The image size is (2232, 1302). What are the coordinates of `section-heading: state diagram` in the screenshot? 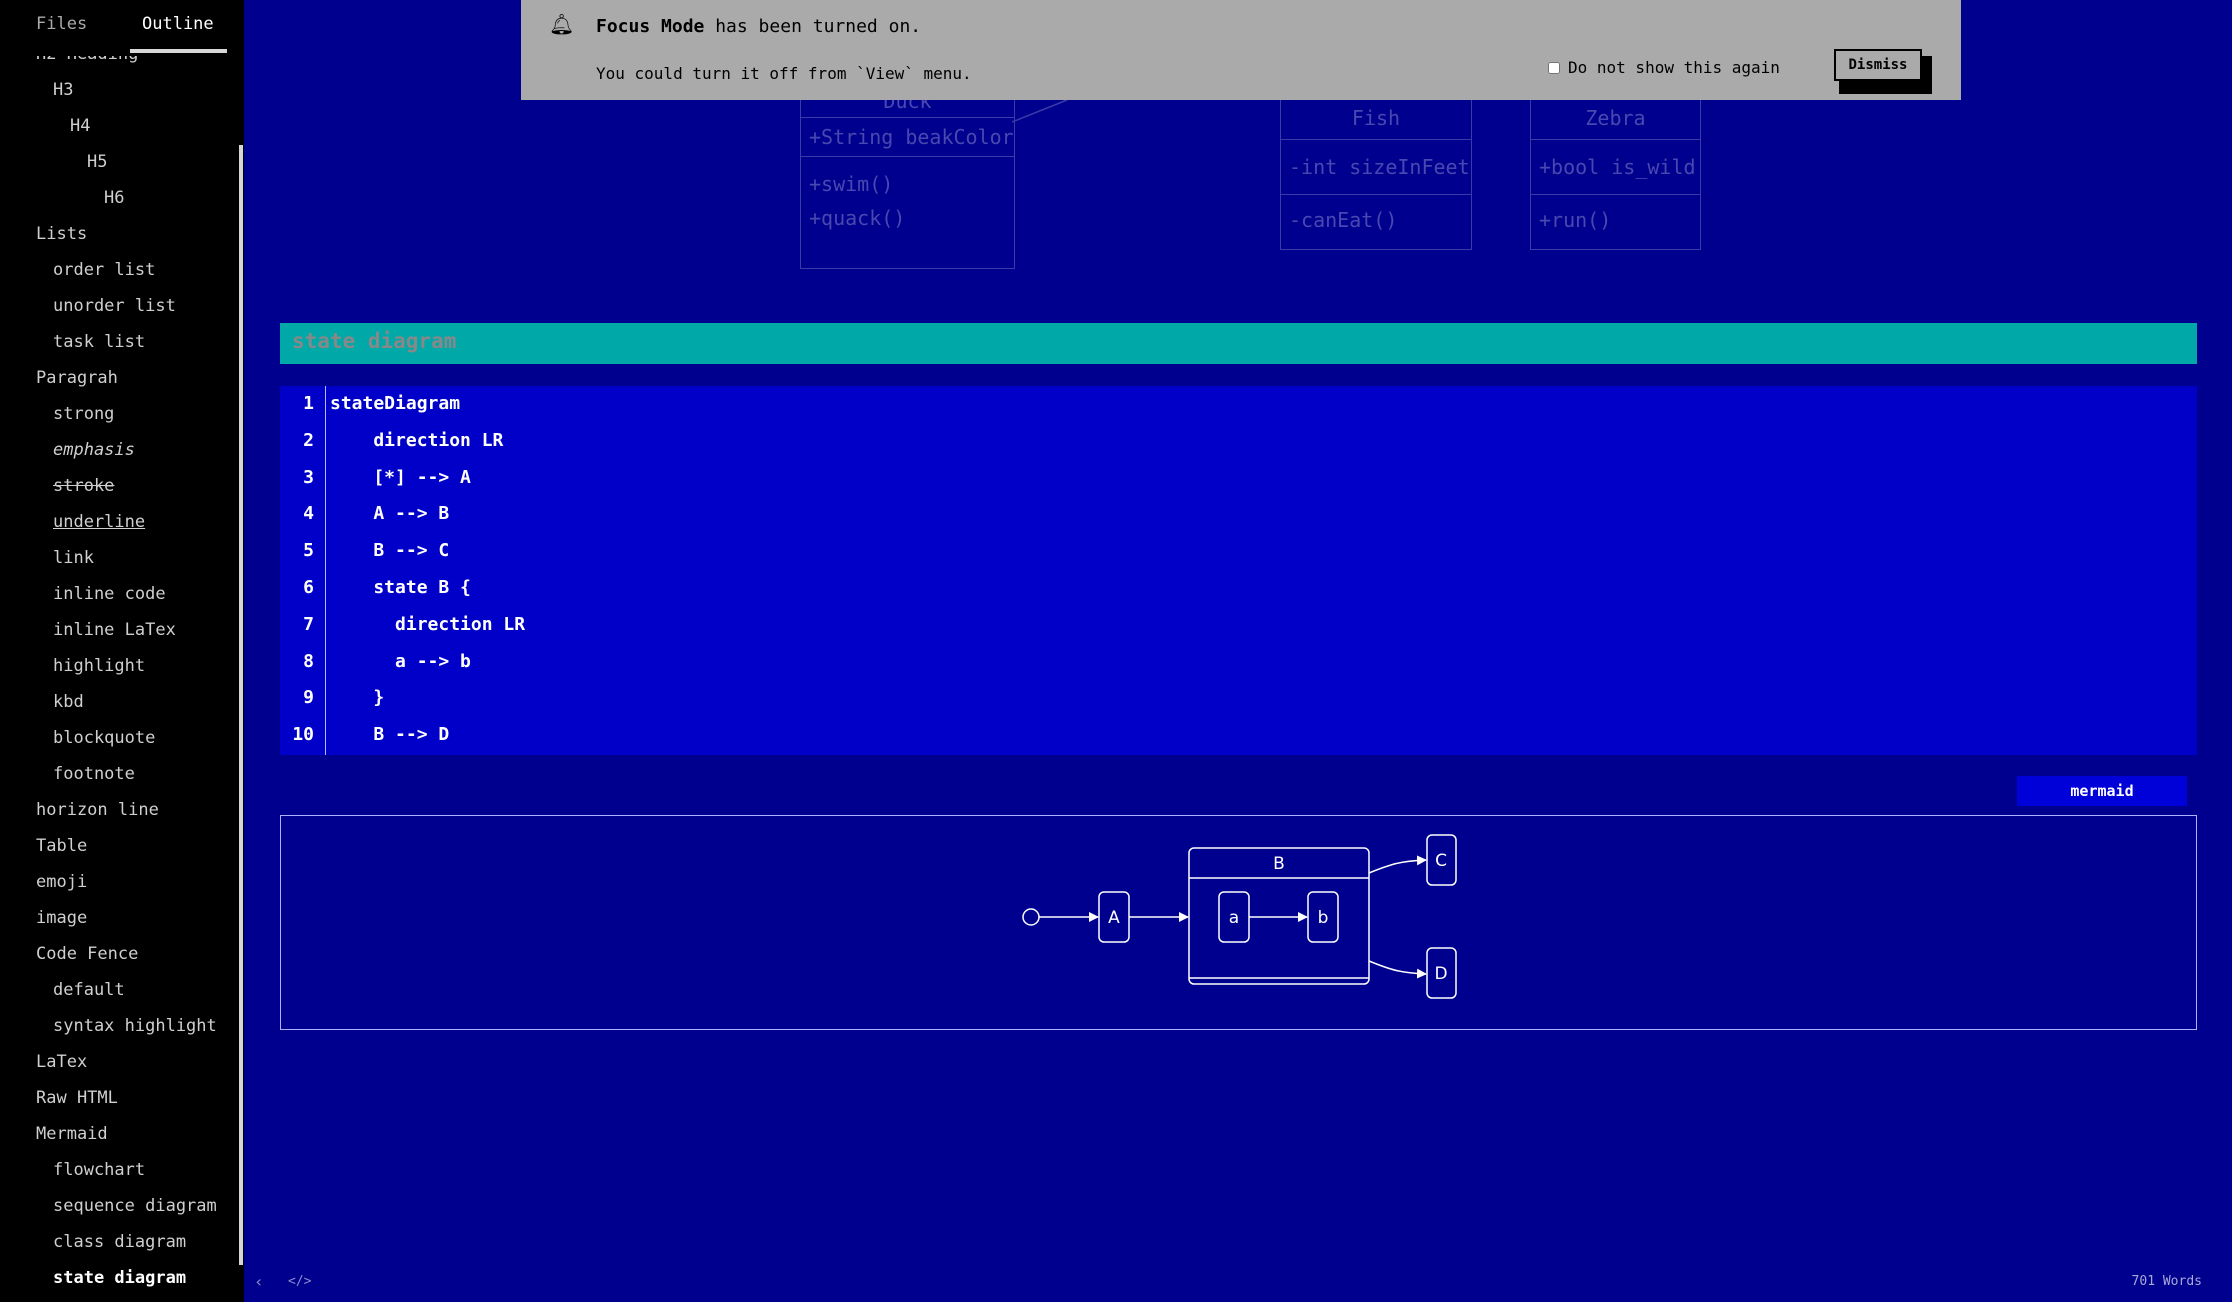 It's located at (1238, 343).